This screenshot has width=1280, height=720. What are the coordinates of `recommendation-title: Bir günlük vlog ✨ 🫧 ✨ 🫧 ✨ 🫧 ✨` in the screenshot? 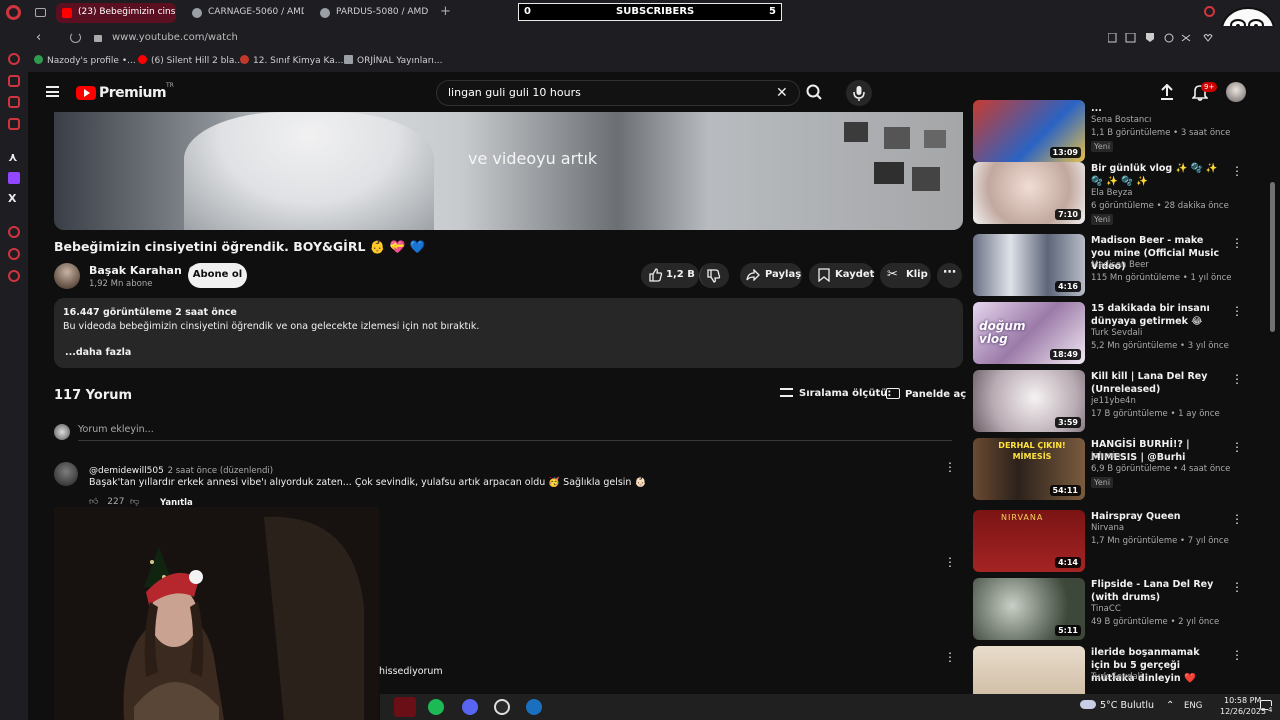 It's located at (1156, 175).